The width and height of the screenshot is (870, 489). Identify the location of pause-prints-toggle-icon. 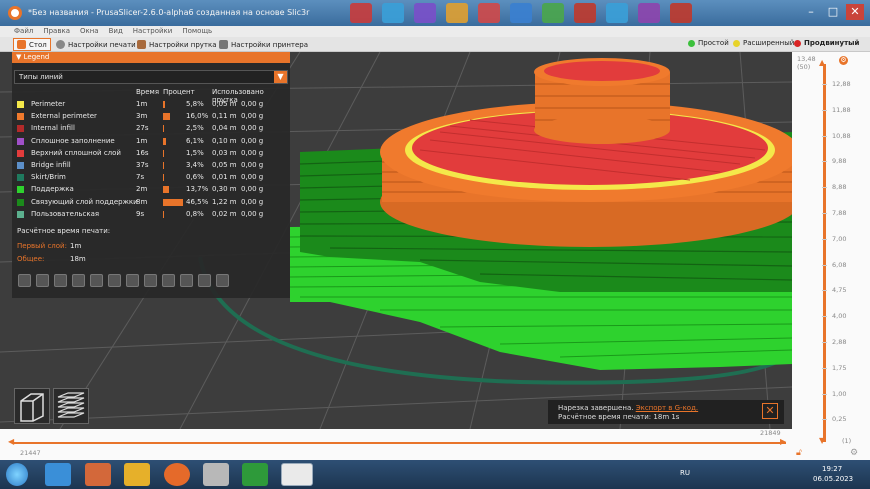
(150, 280).